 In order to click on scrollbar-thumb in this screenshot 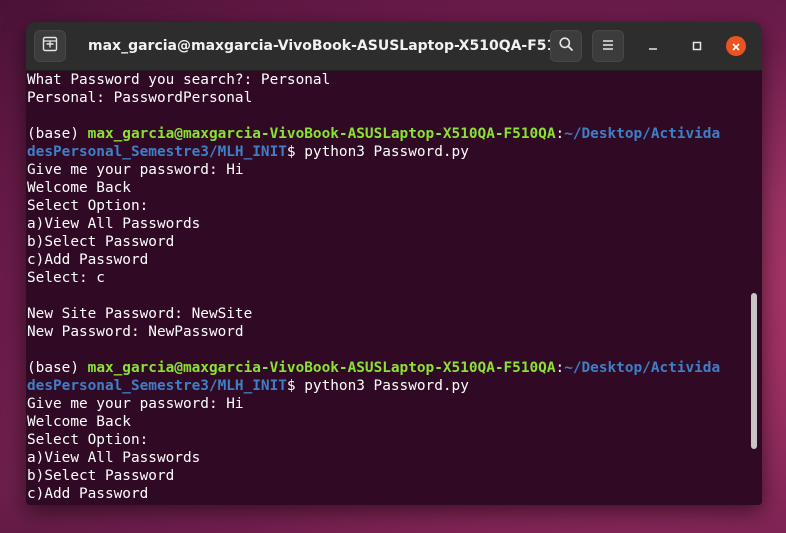, I will do `click(754, 371)`.